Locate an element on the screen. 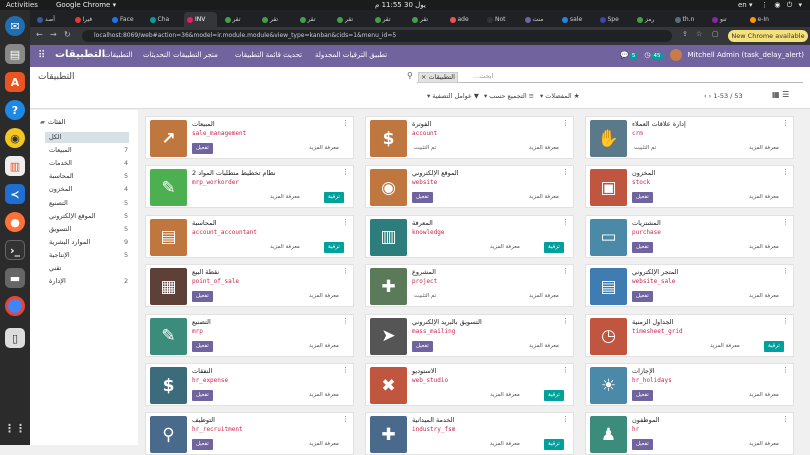 The image size is (810, 455). view-switcher: ▦ ☰ is located at coordinates (780, 94).